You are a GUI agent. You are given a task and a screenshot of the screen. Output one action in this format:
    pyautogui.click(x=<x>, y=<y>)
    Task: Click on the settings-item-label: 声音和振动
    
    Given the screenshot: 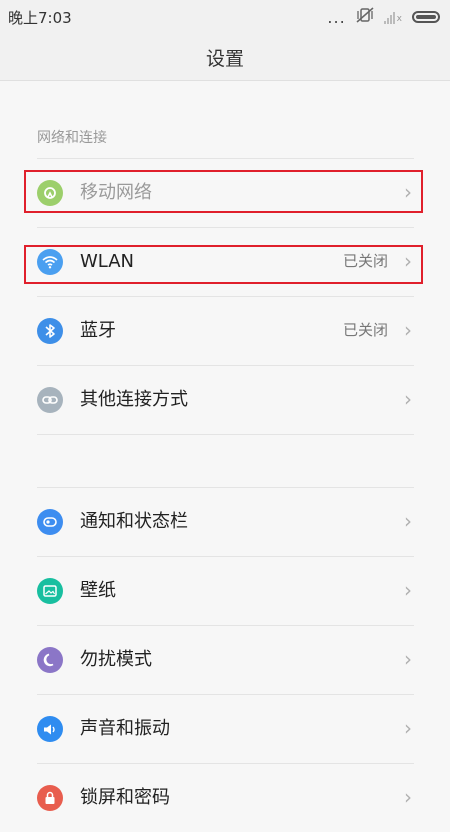 What is the action you would take?
    pyautogui.click(x=125, y=728)
    